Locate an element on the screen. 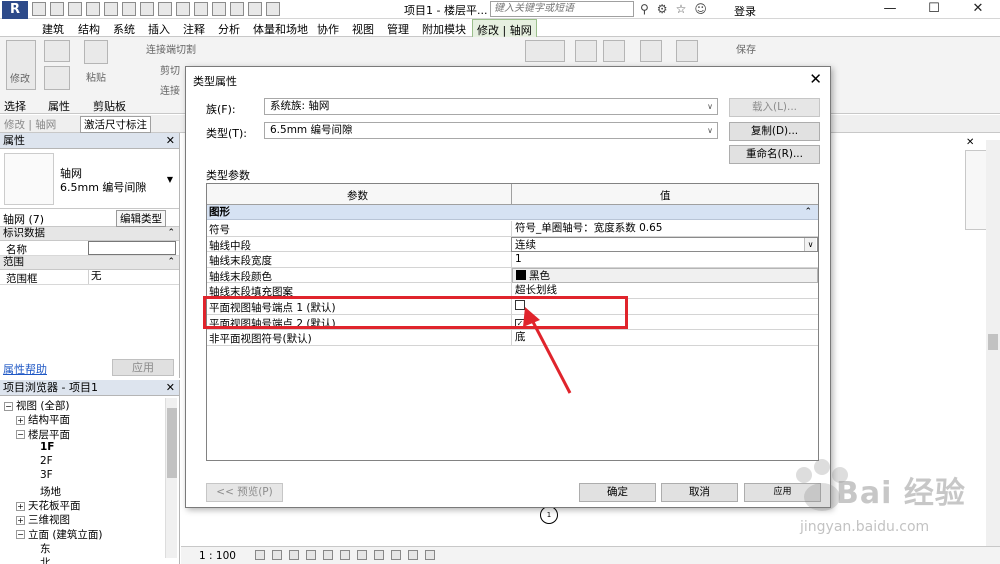 This screenshot has width=1000, height=564. tab-collaborate: 协作 is located at coordinates (328, 29).